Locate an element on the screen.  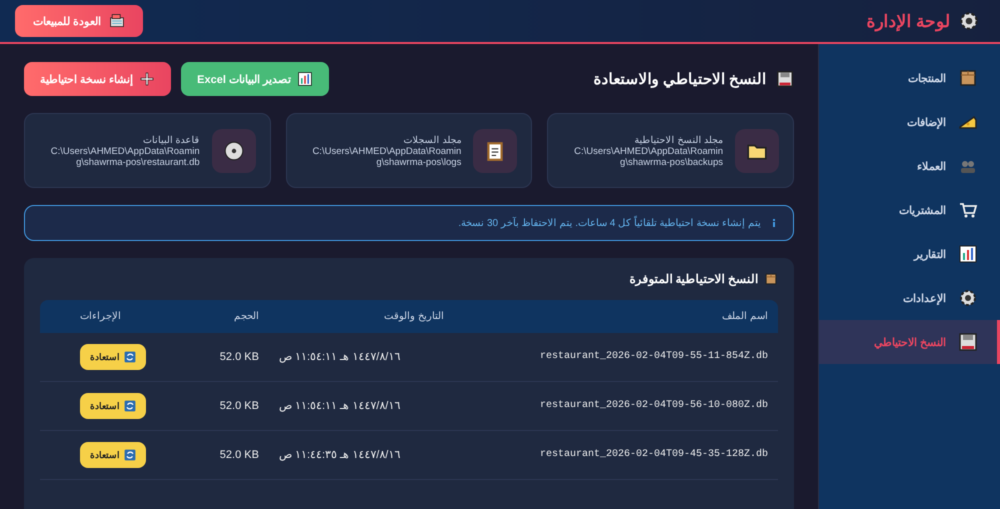
file-name-cell: restaurant_2026-02-04T09-55-11-854Z.db is located at coordinates (616, 357).